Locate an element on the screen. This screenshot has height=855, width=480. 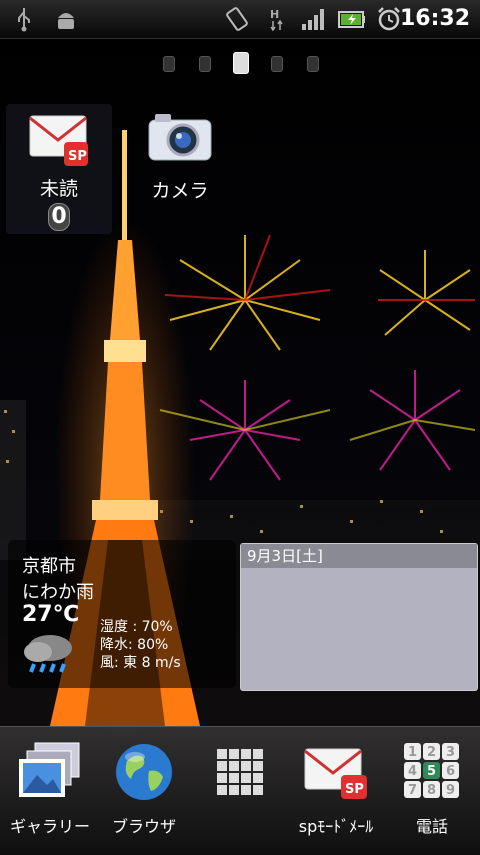
battery-icon is located at coordinates (351, 19).